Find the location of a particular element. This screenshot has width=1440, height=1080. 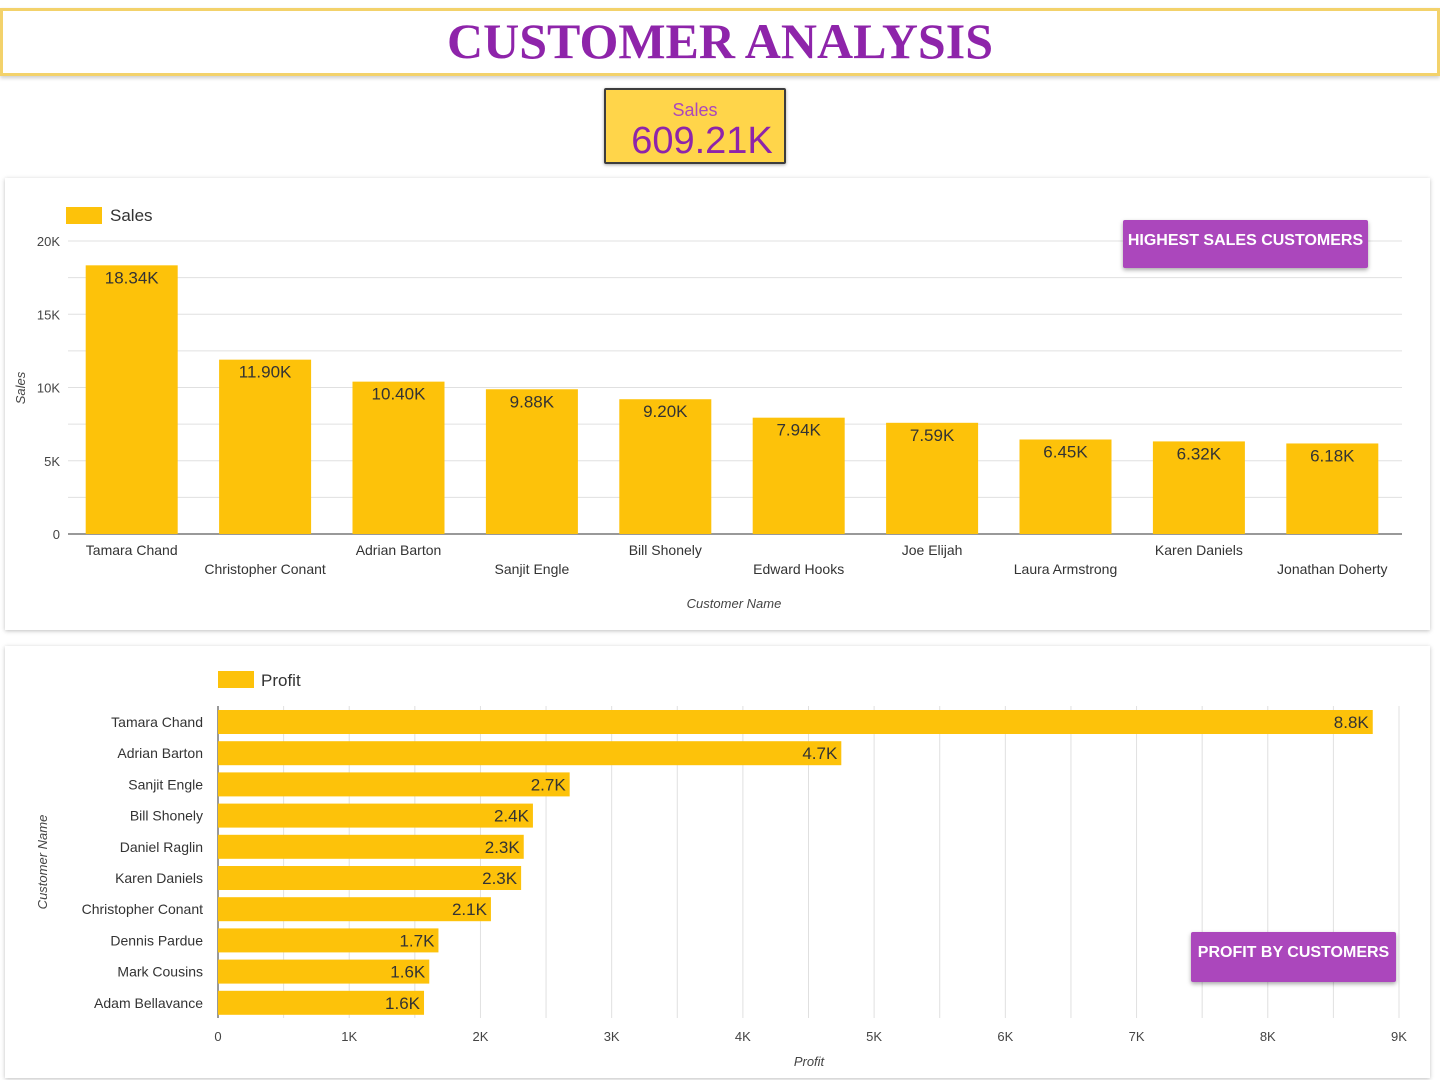

legend-label: Sales is located at coordinates (131, 215).